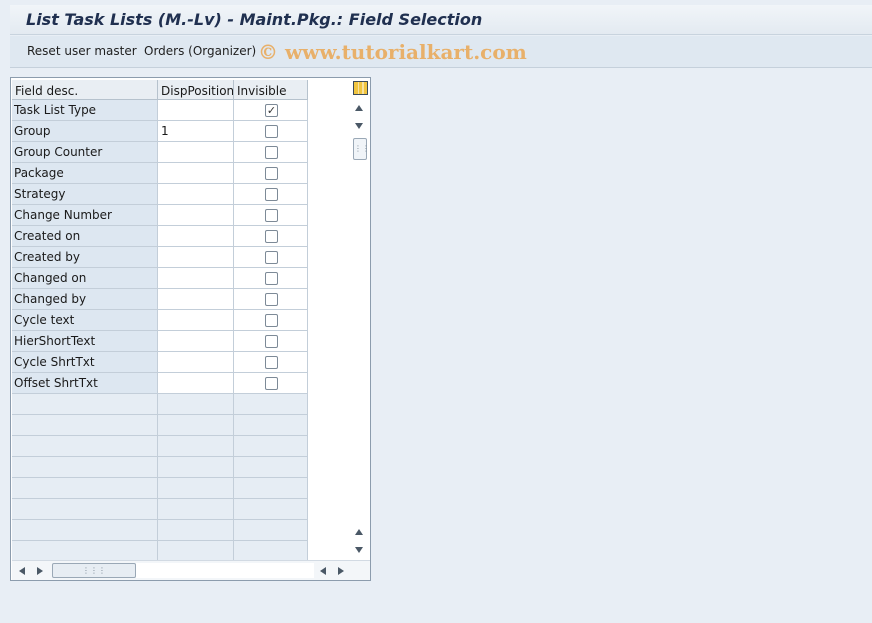 Image resolution: width=872 pixels, height=623 pixels. What do you see at coordinates (225, 570) in the screenshot?
I see `horizontal-scroll-track` at bounding box center [225, 570].